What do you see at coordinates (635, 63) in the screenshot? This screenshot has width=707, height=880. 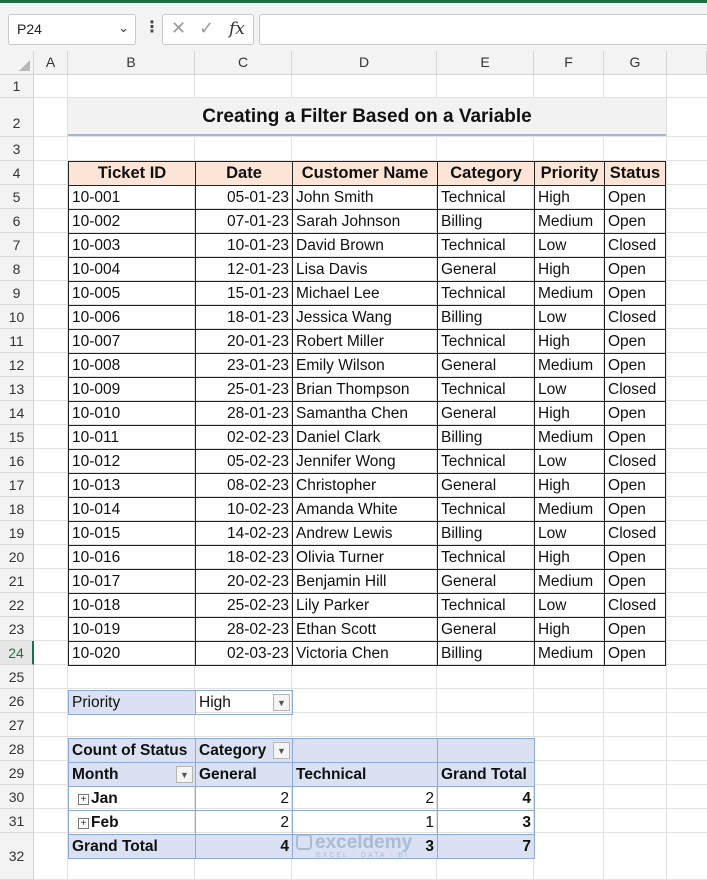 I see `column-header-g: G` at bounding box center [635, 63].